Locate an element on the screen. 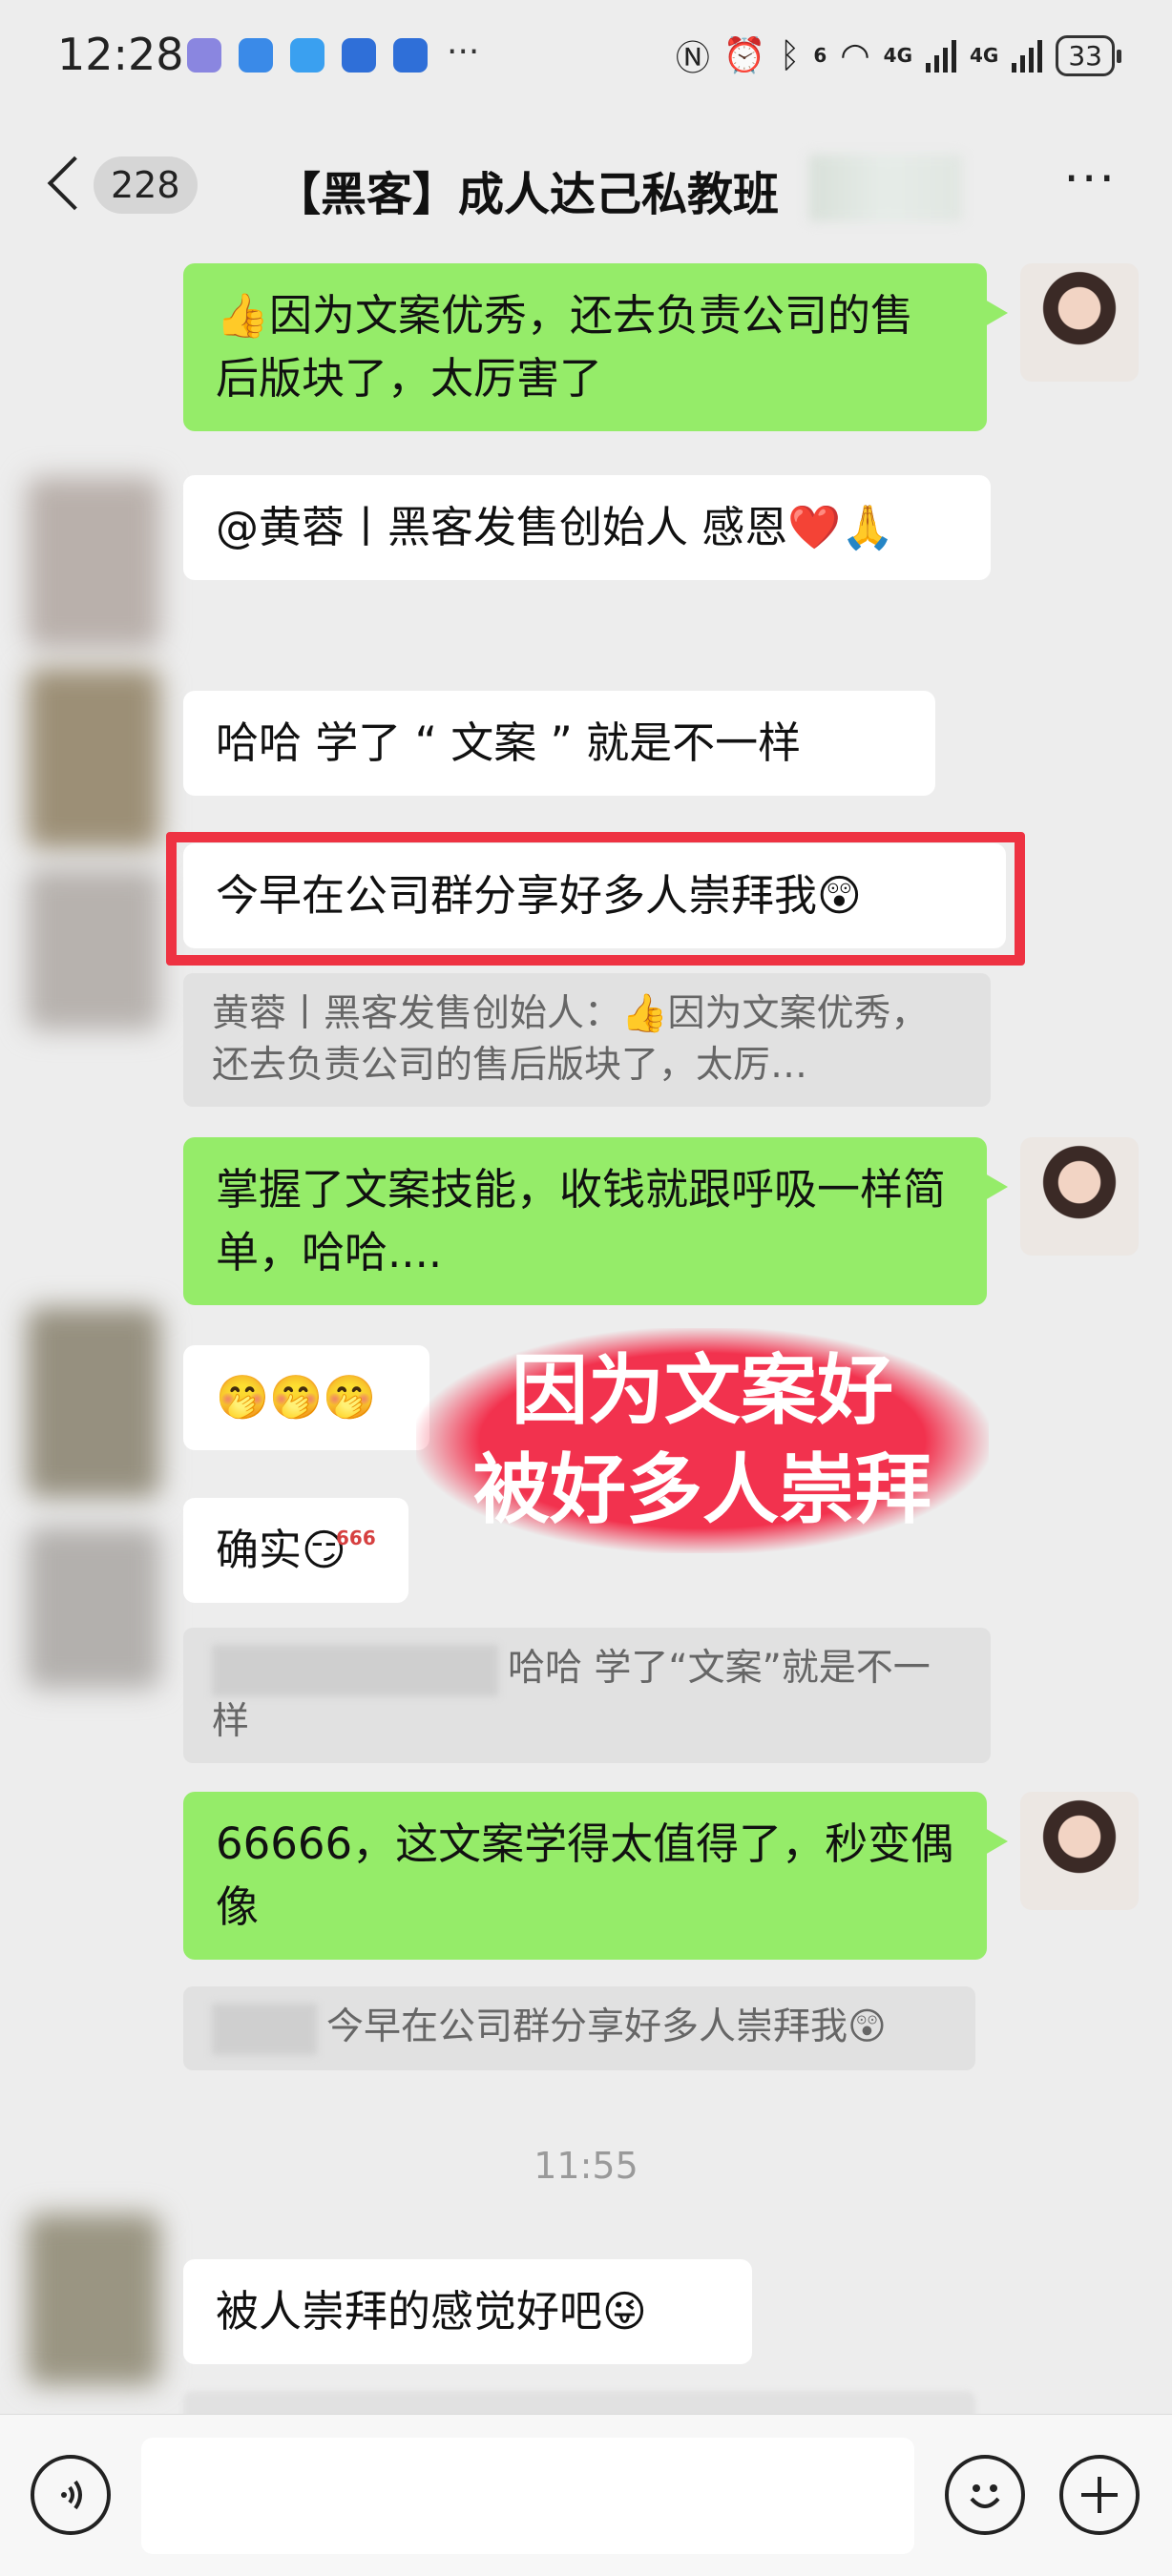  wifi-standard-label: 6 is located at coordinates (820, 55).